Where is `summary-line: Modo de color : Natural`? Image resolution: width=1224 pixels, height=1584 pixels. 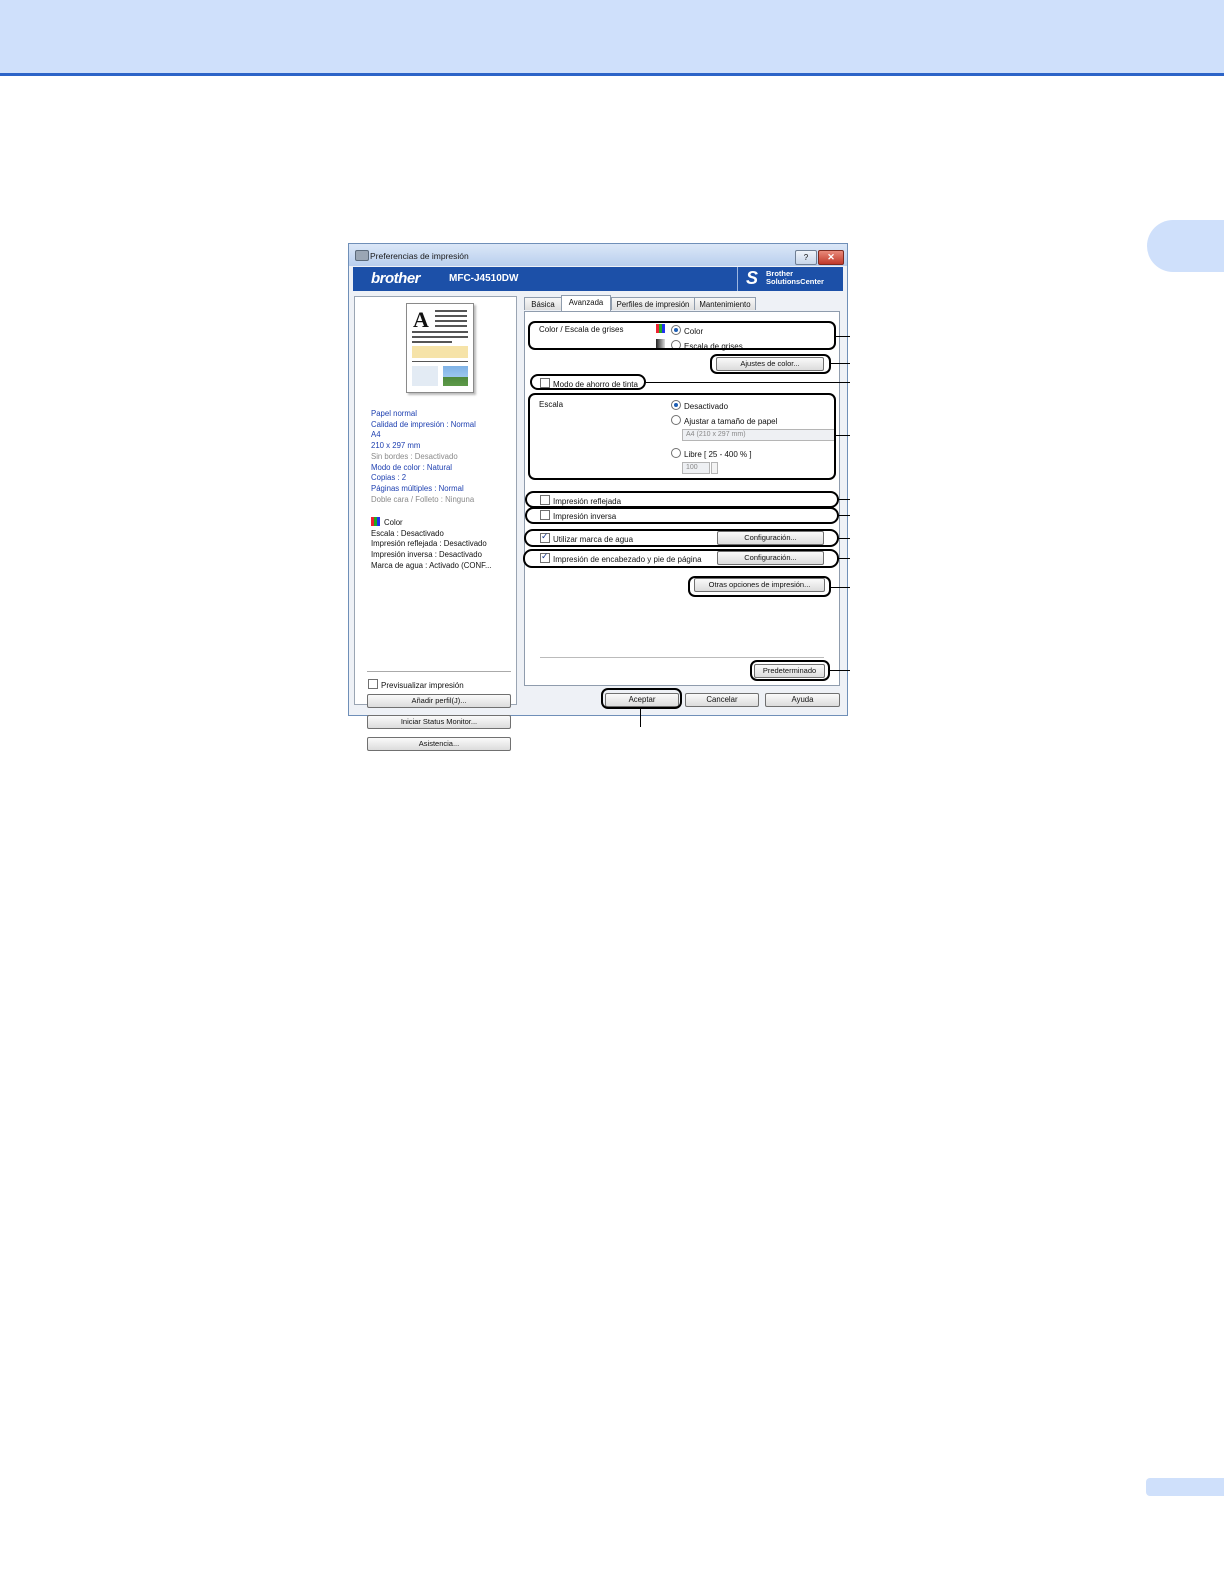 summary-line: Modo de color : Natural is located at coordinates (412, 467).